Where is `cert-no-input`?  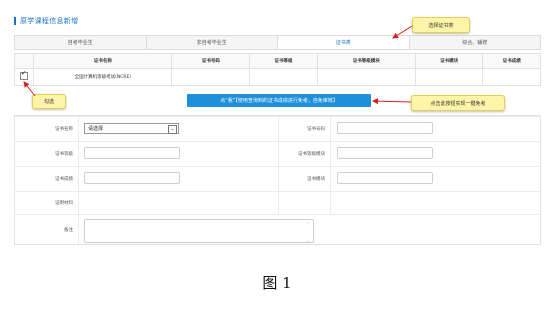 cert-no-input is located at coordinates (385, 128).